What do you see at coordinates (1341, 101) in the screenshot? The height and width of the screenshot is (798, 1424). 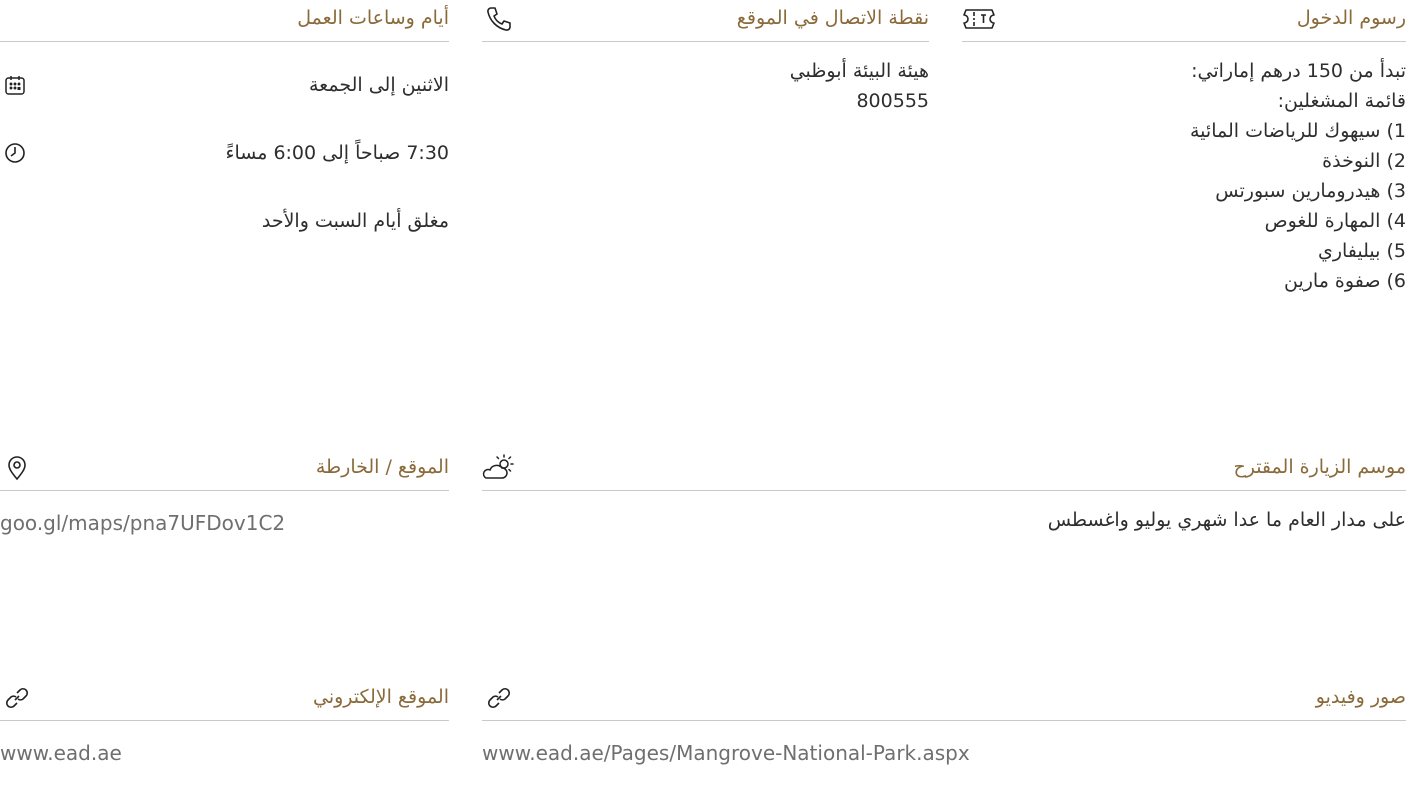 I see `entry-fees-line: قائمة المشغلين:` at bounding box center [1341, 101].